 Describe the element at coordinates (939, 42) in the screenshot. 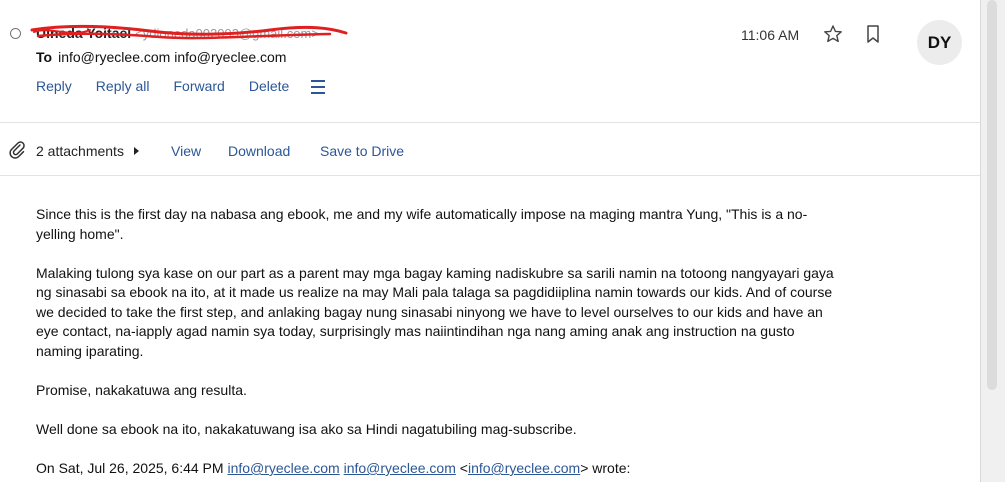

I see `avatar: DY` at that location.